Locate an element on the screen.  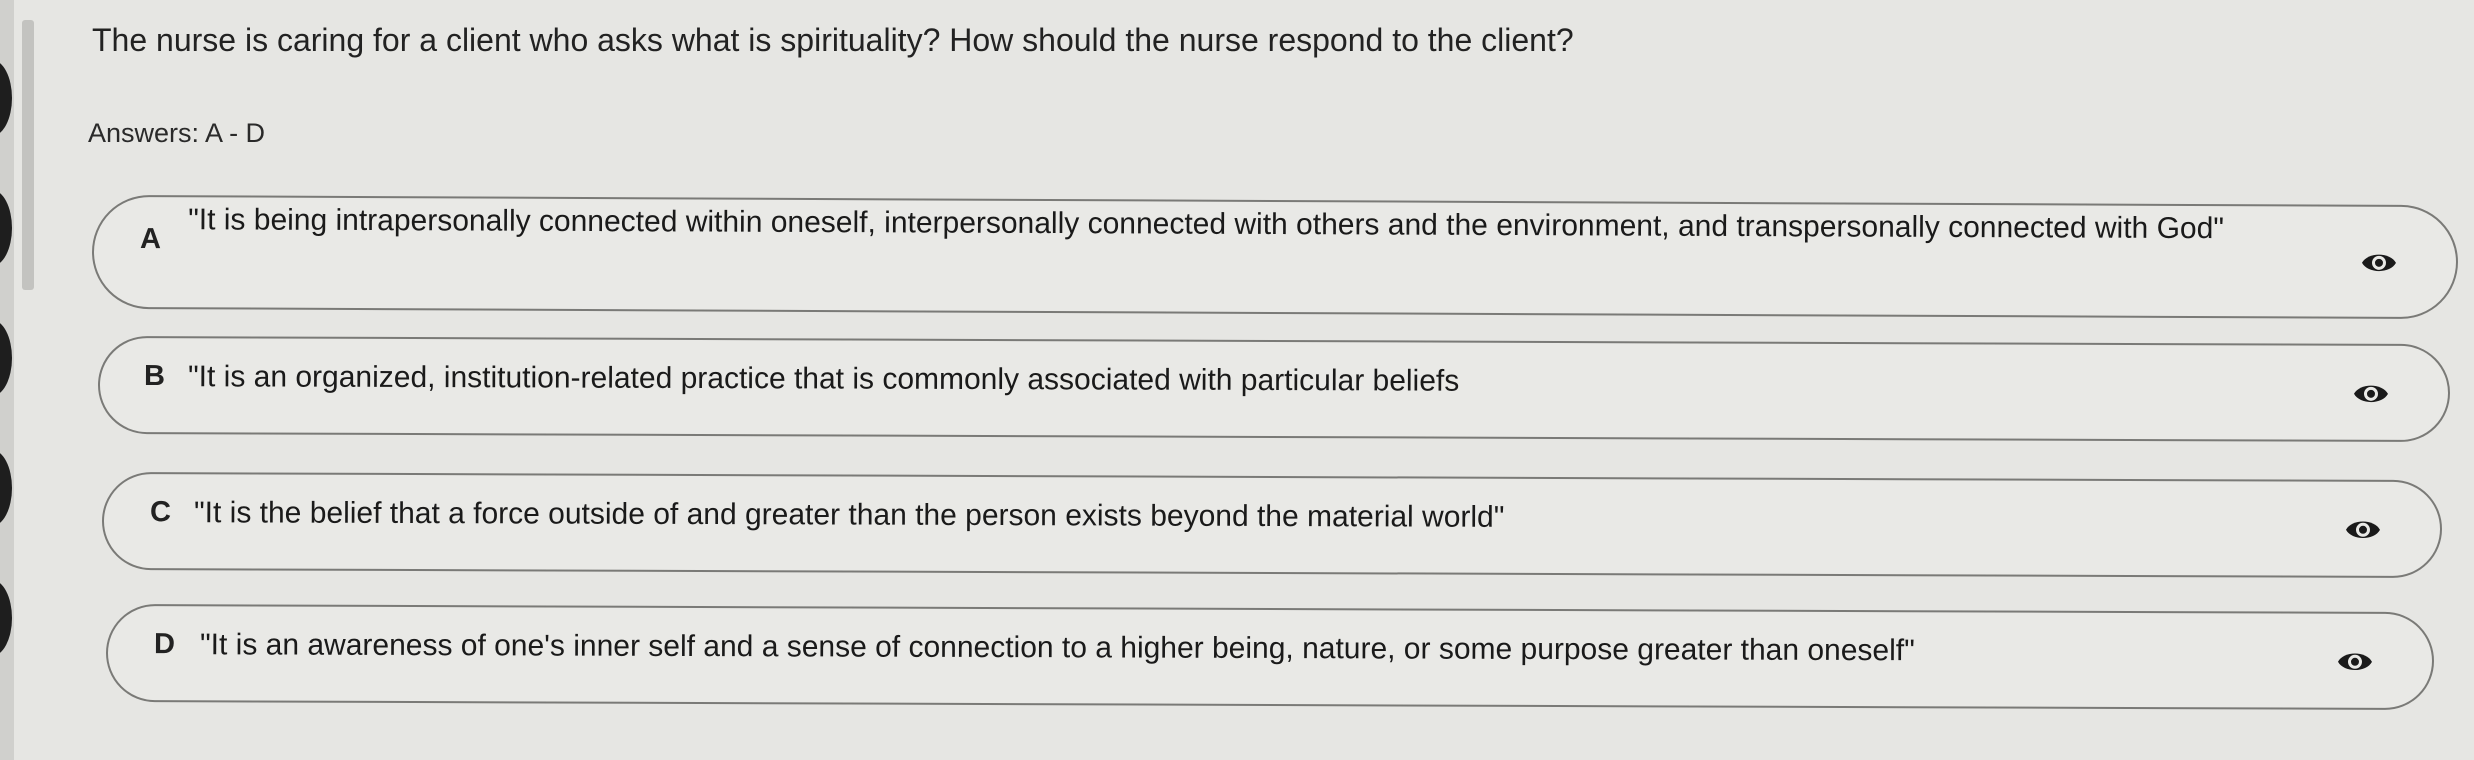
option-letter: B is located at coordinates (154, 376).